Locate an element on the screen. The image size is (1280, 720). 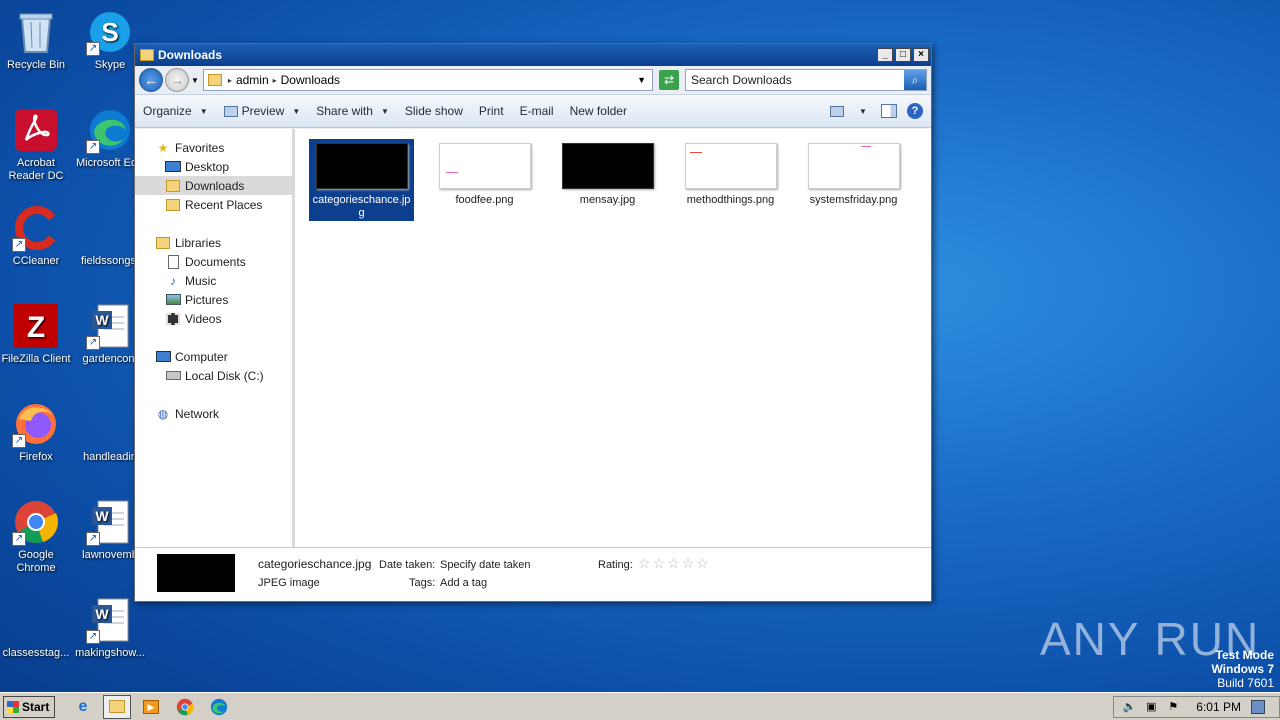
nav-item-pictures: Pictures is located at coordinates (213, 299).